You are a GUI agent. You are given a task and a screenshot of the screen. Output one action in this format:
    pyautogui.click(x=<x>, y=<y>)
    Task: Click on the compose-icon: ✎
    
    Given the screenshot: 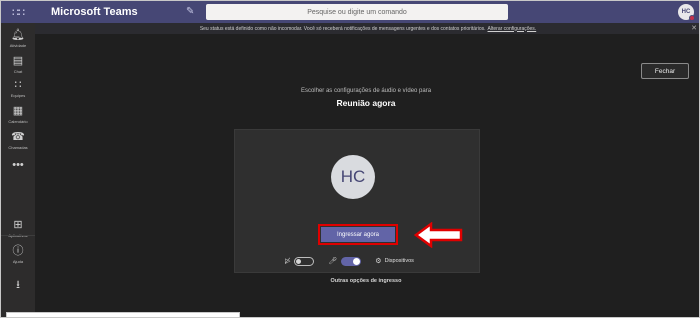 What is the action you would take?
    pyautogui.click(x=190, y=11)
    